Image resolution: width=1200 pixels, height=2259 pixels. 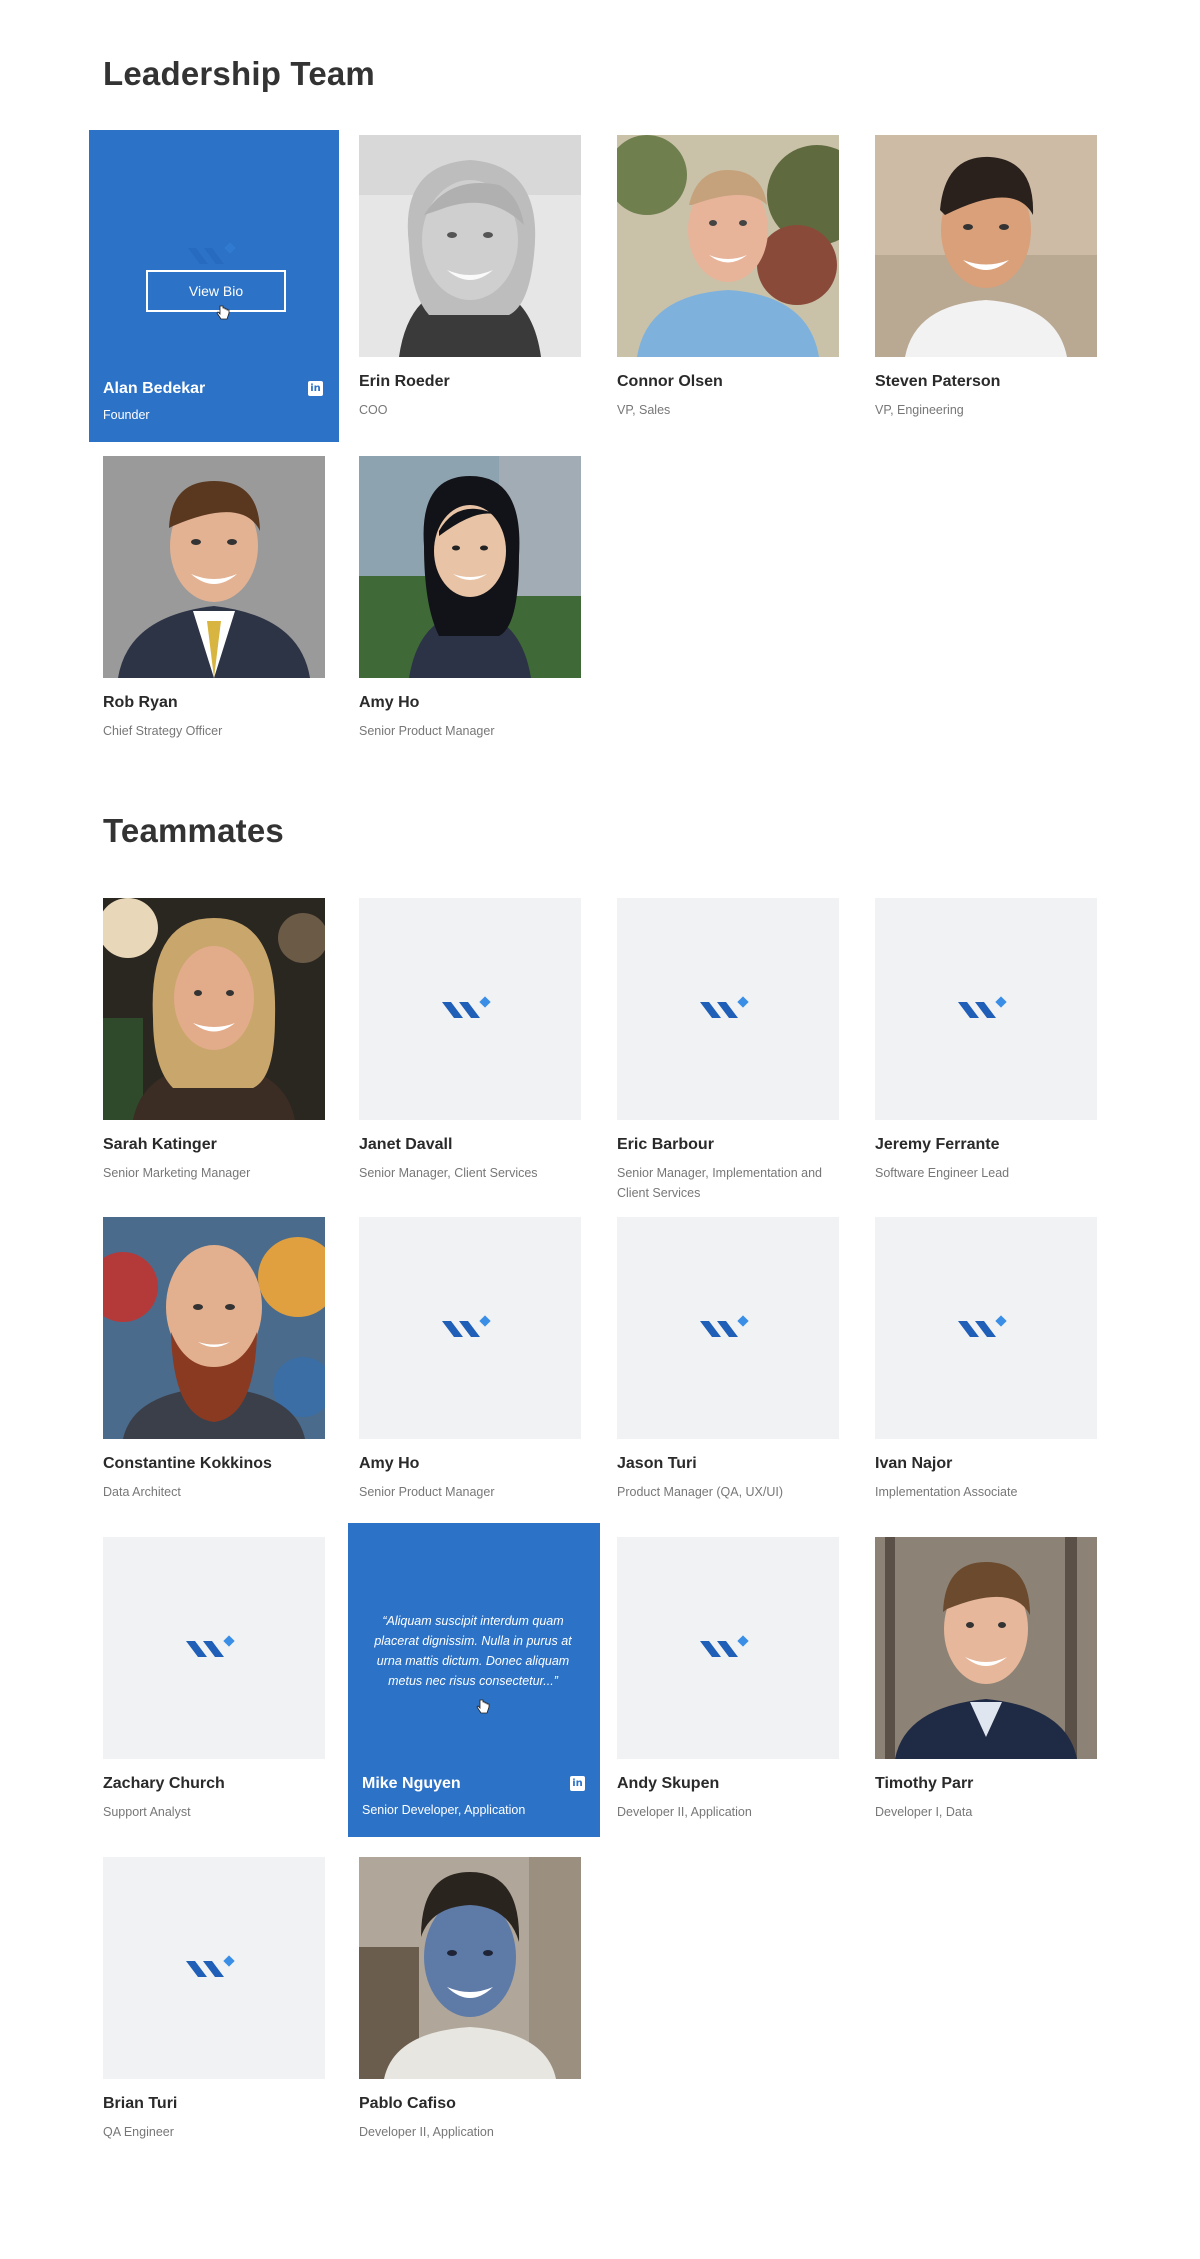 What do you see at coordinates (914, 1463) in the screenshot?
I see `member-name: Ivan Najor` at bounding box center [914, 1463].